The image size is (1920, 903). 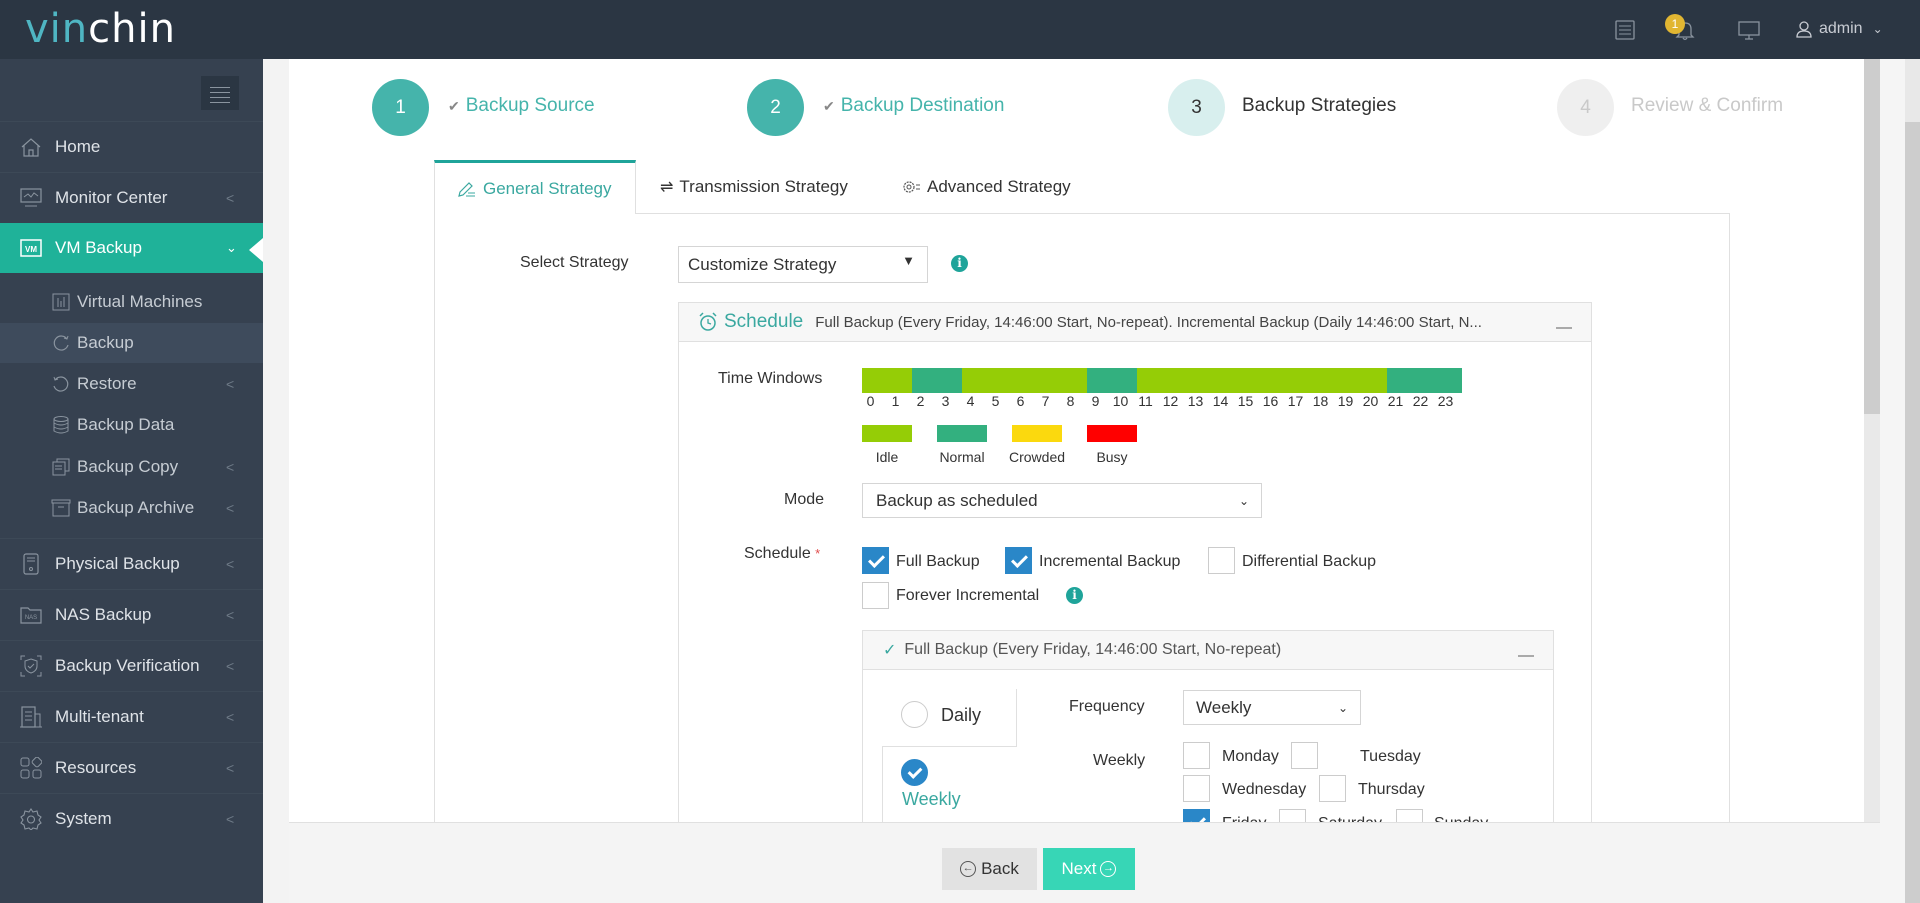 I want to click on tab-transmission-strategy: ⇌ Transmission Strategy, so click(x=754, y=187).